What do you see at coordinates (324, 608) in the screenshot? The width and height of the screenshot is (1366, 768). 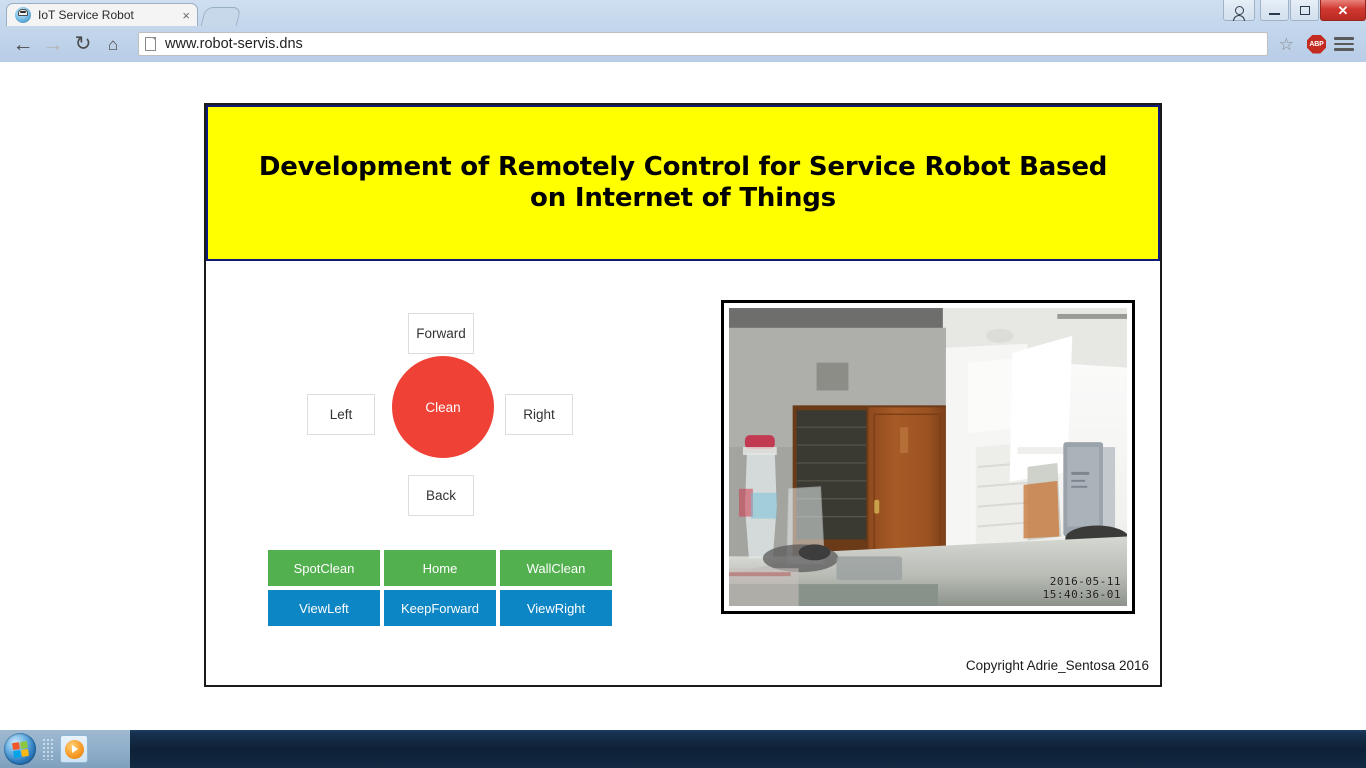 I see `viewleft-button: ViewLeft` at bounding box center [324, 608].